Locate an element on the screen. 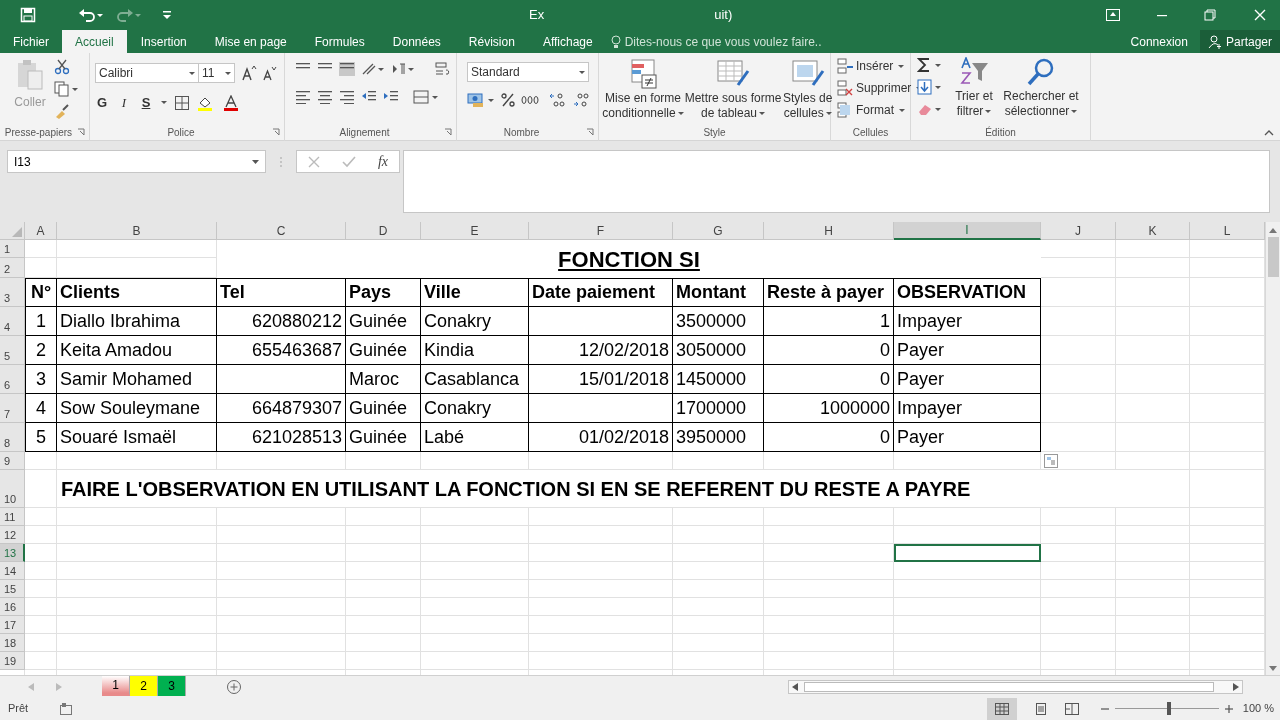 The width and height of the screenshot is (1280, 720). cells-delete-button: Supprimer is located at coordinates (873, 88).